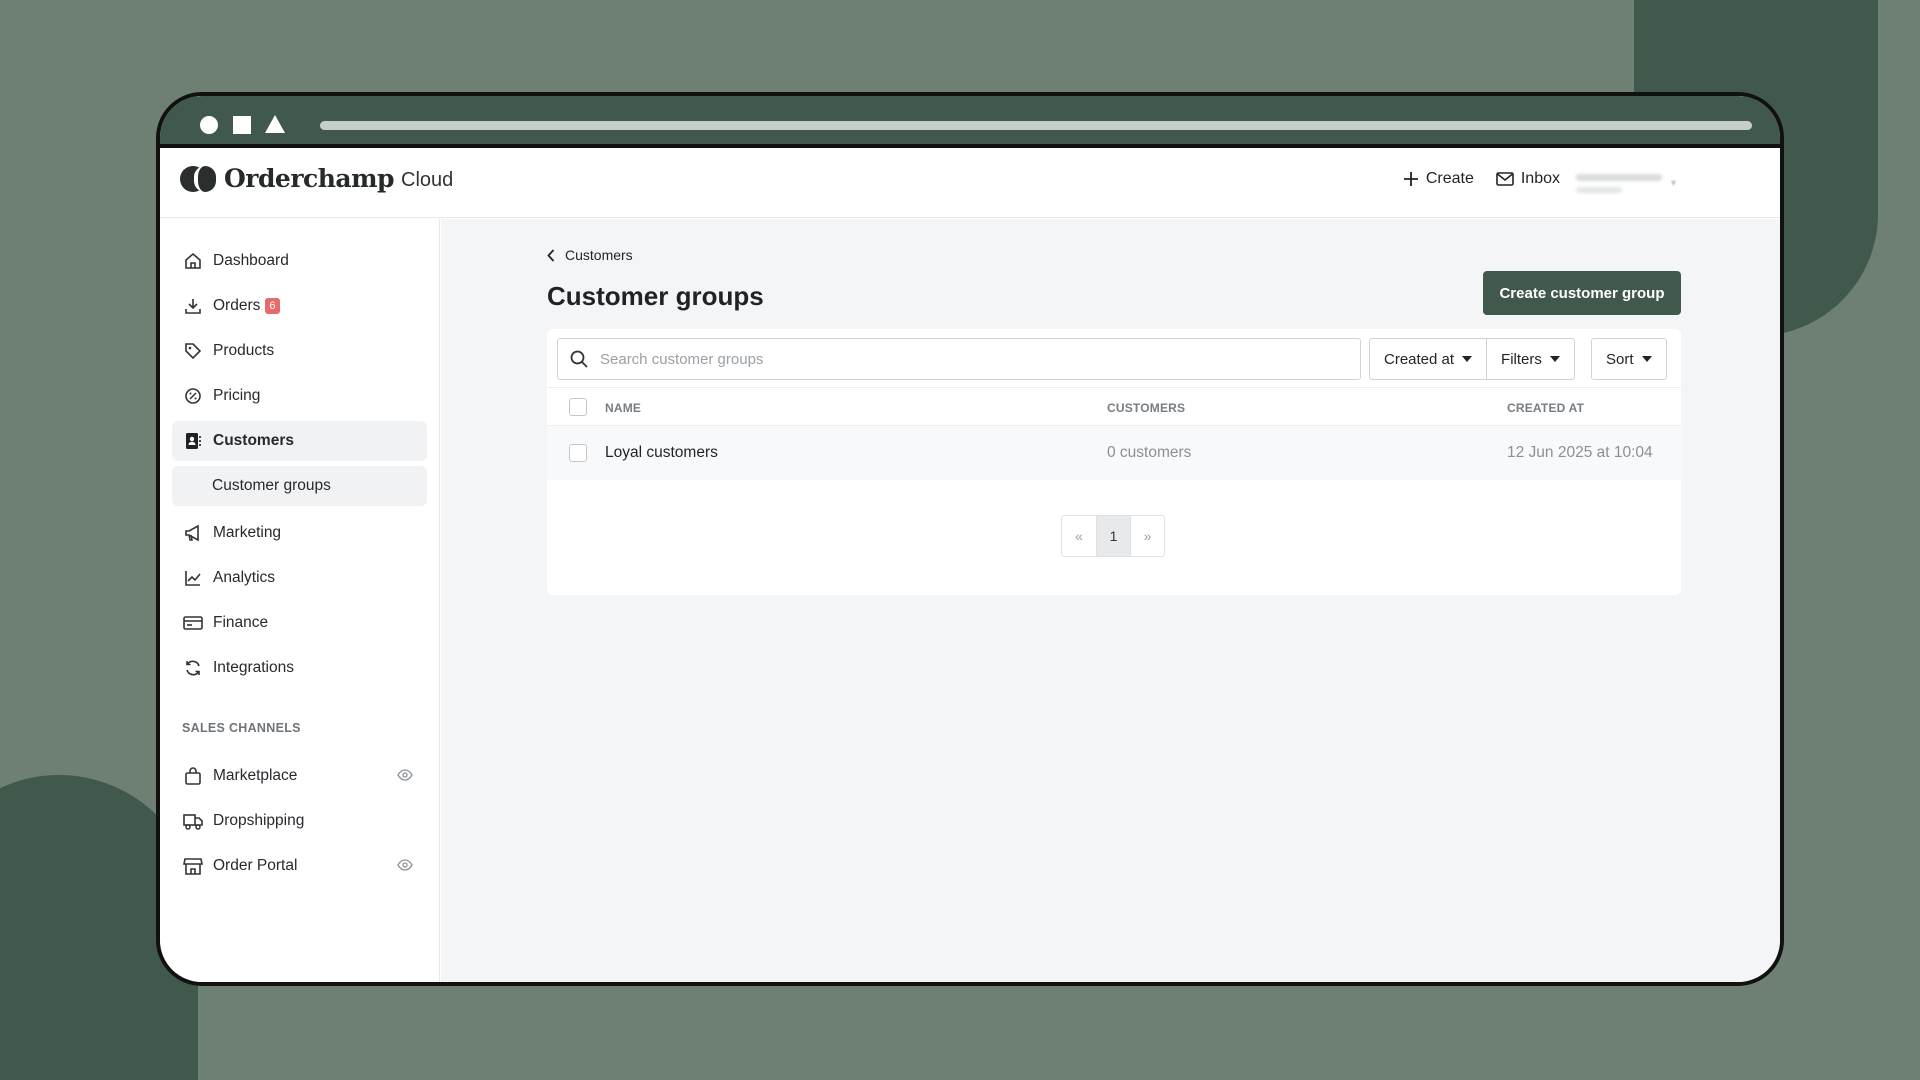 Image resolution: width=1920 pixels, height=1080 pixels. I want to click on sidebar-item-marketing: Marketing, so click(299, 533).